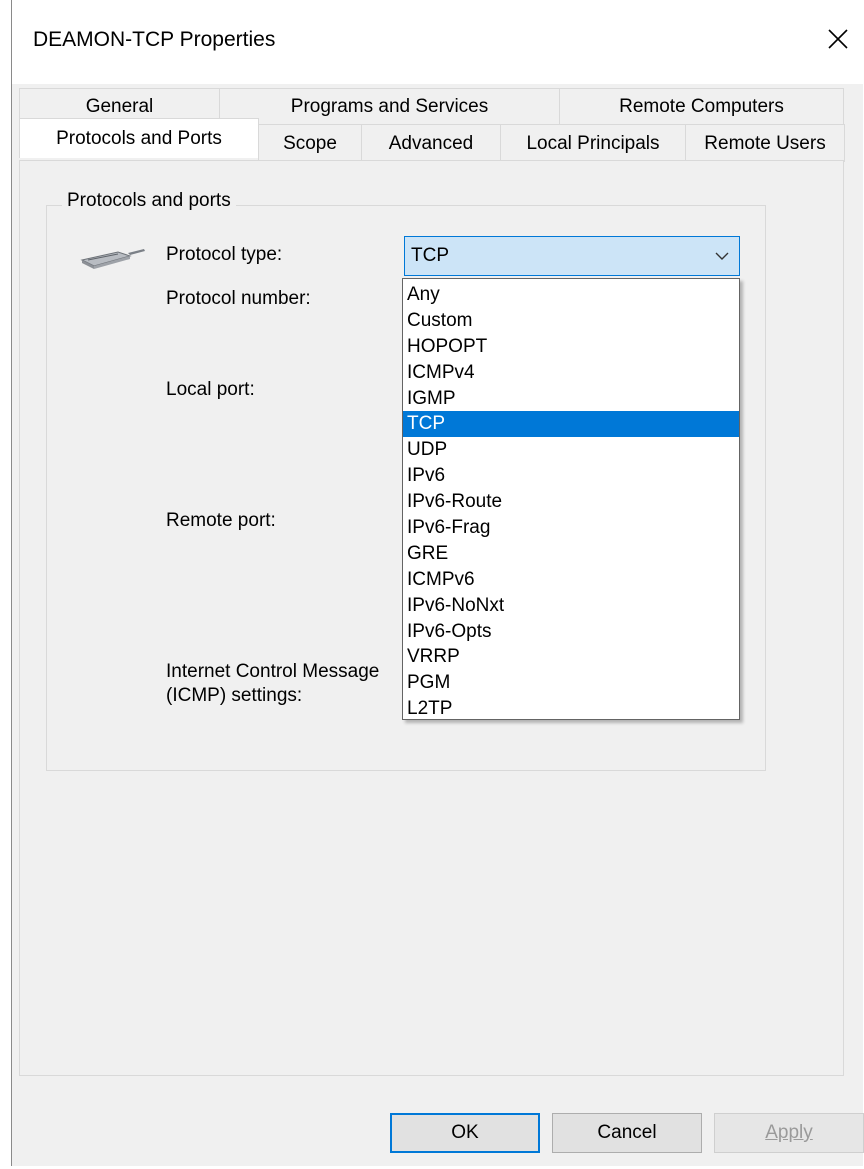 Image resolution: width=864 pixels, height=1169 pixels. What do you see at coordinates (571, 295) in the screenshot?
I see `dropdown-option: Any` at bounding box center [571, 295].